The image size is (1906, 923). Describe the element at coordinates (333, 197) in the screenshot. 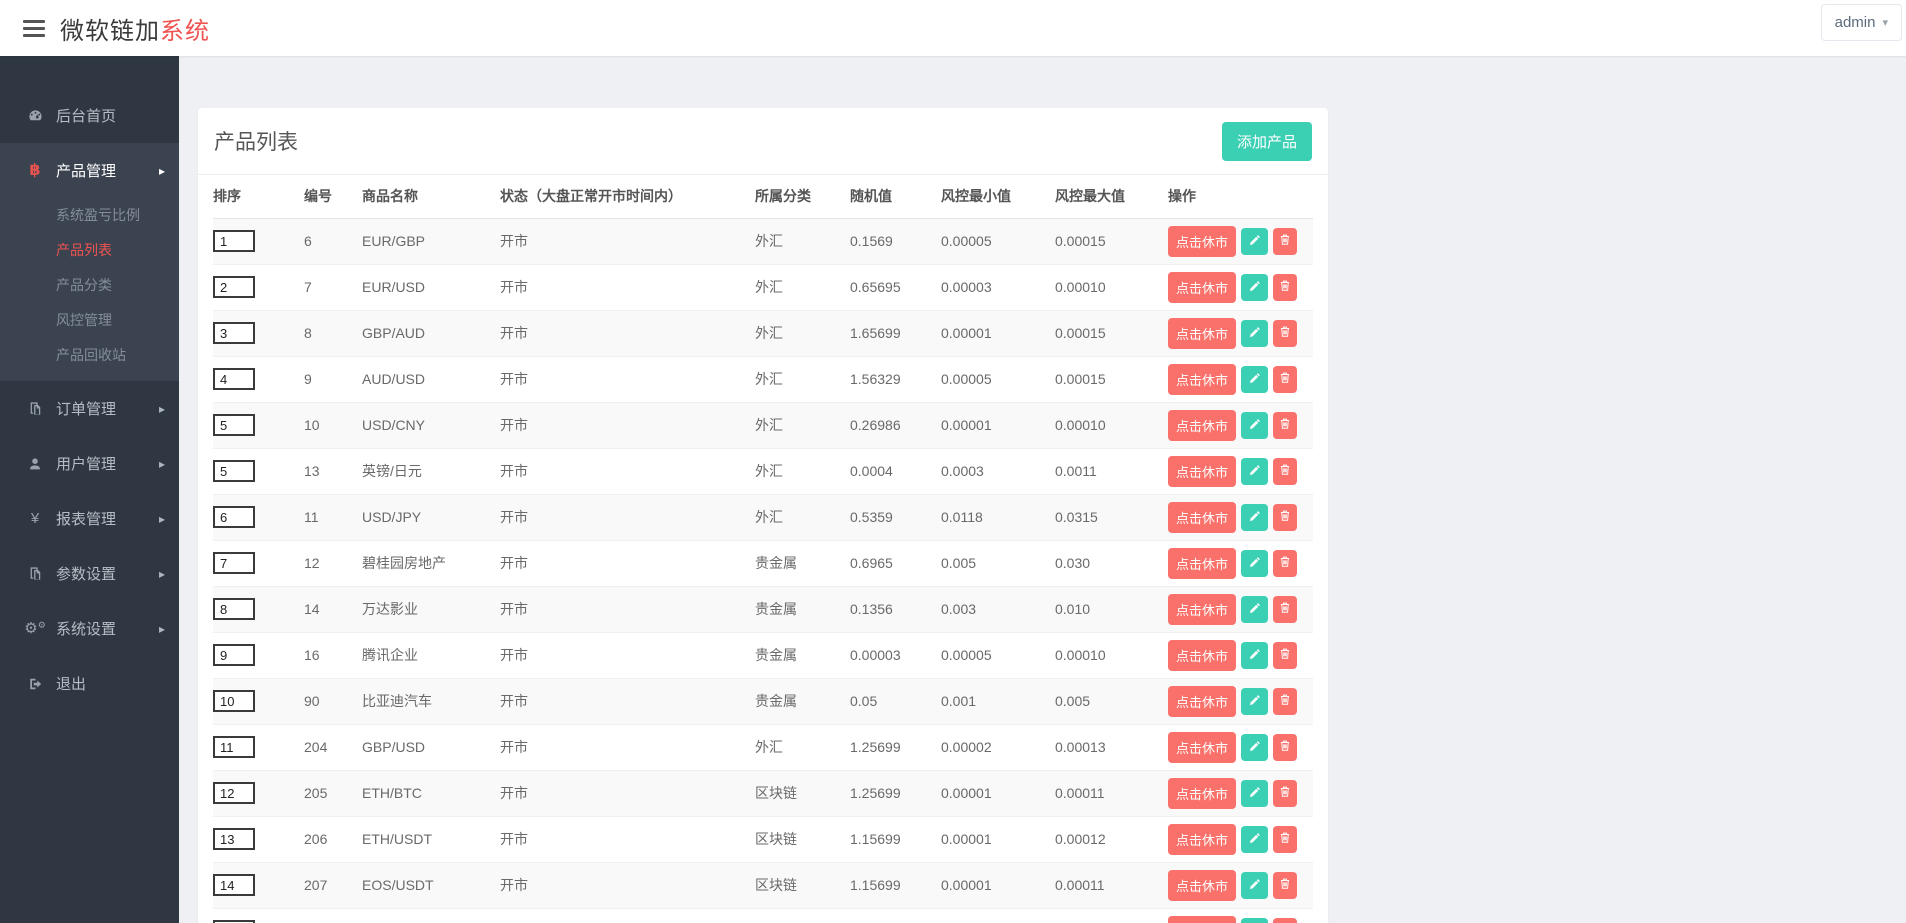

I see `column-header: 编号` at that location.